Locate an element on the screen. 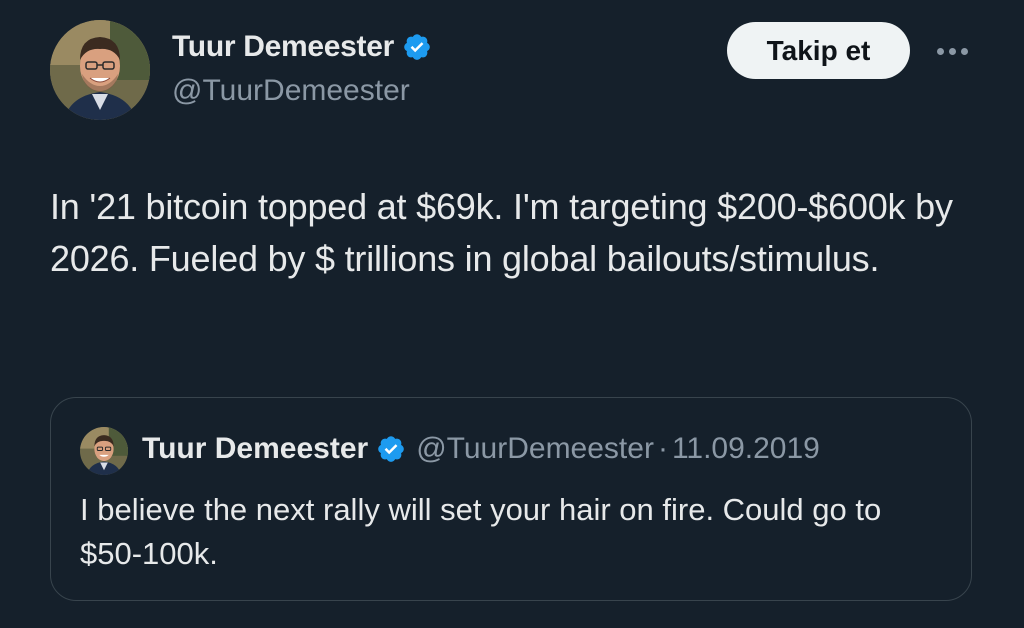  author-name-row: Tuur Demeester is located at coordinates (302, 47).